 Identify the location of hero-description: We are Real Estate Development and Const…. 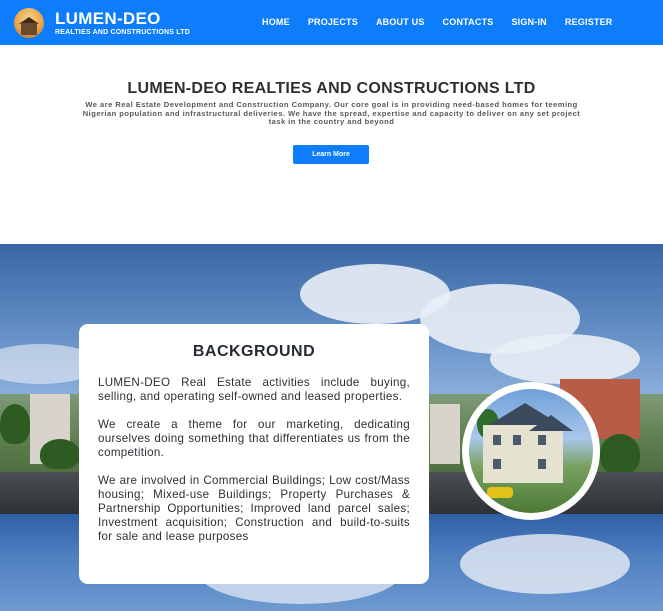
(331, 113).